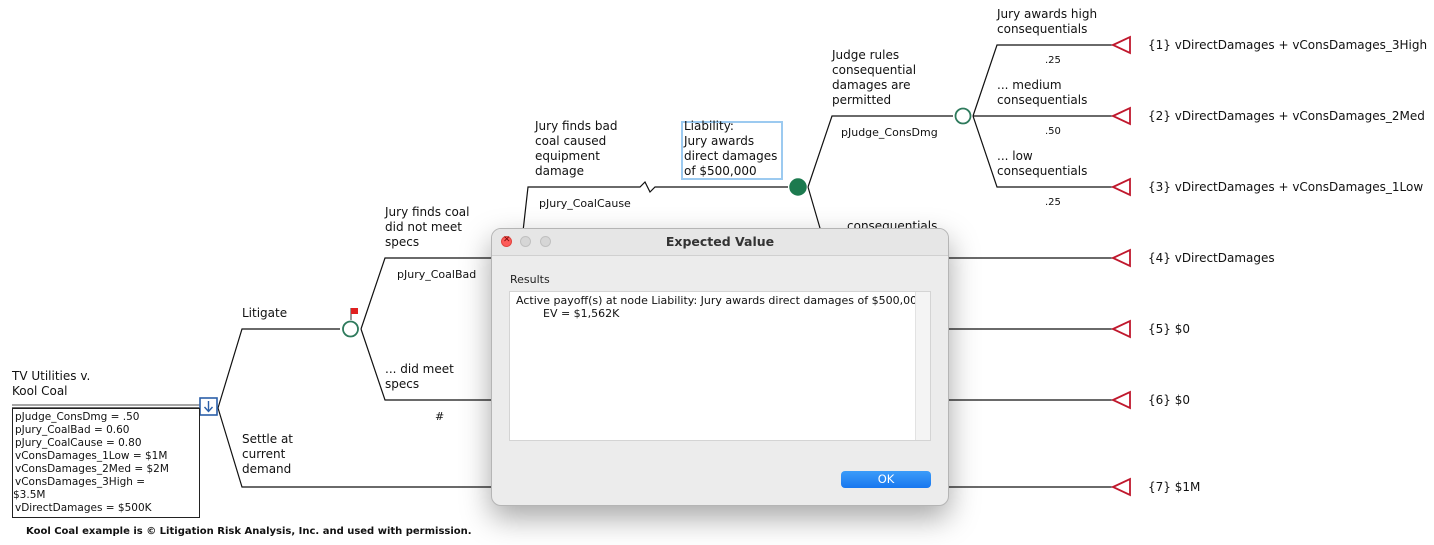 This screenshot has height=545, width=1434. What do you see at coordinates (576, 126) in the screenshot?
I see `branch-cause-line1: Jury finds bad` at bounding box center [576, 126].